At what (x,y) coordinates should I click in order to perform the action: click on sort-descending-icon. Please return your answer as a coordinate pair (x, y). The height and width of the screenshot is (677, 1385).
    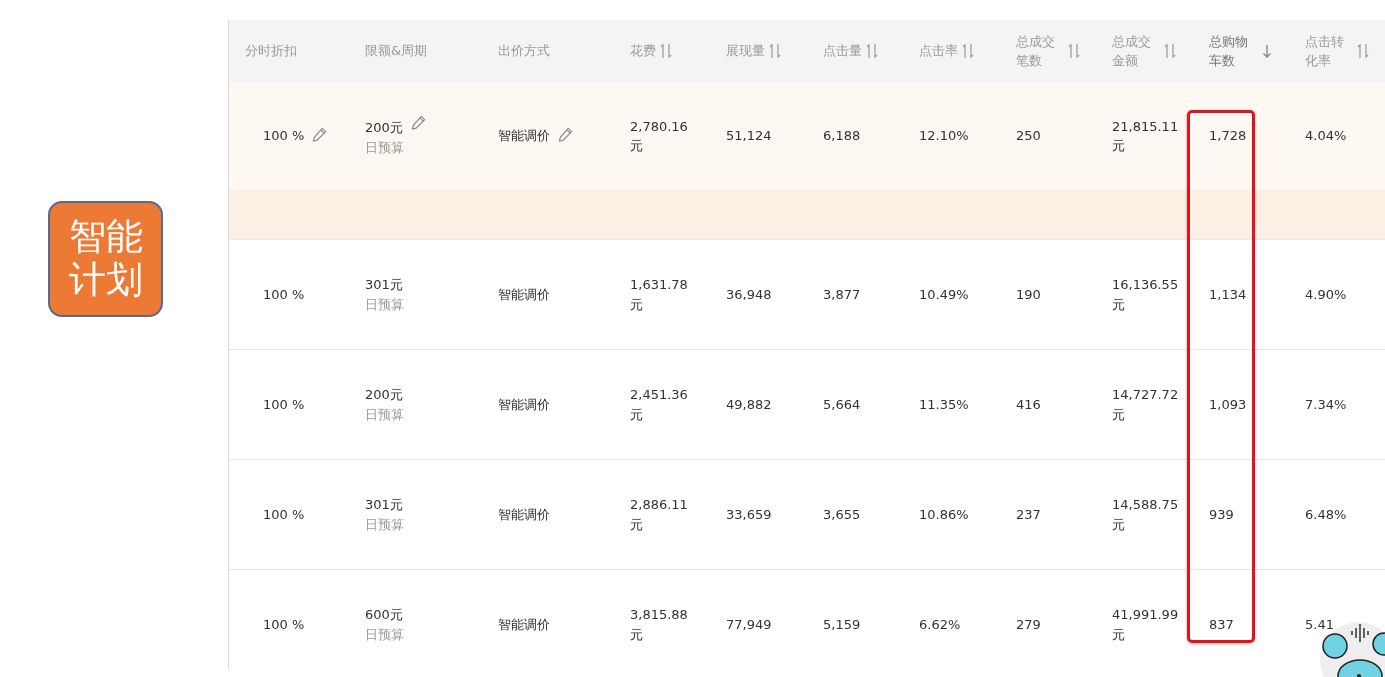
    Looking at the image, I should click on (1267, 51).